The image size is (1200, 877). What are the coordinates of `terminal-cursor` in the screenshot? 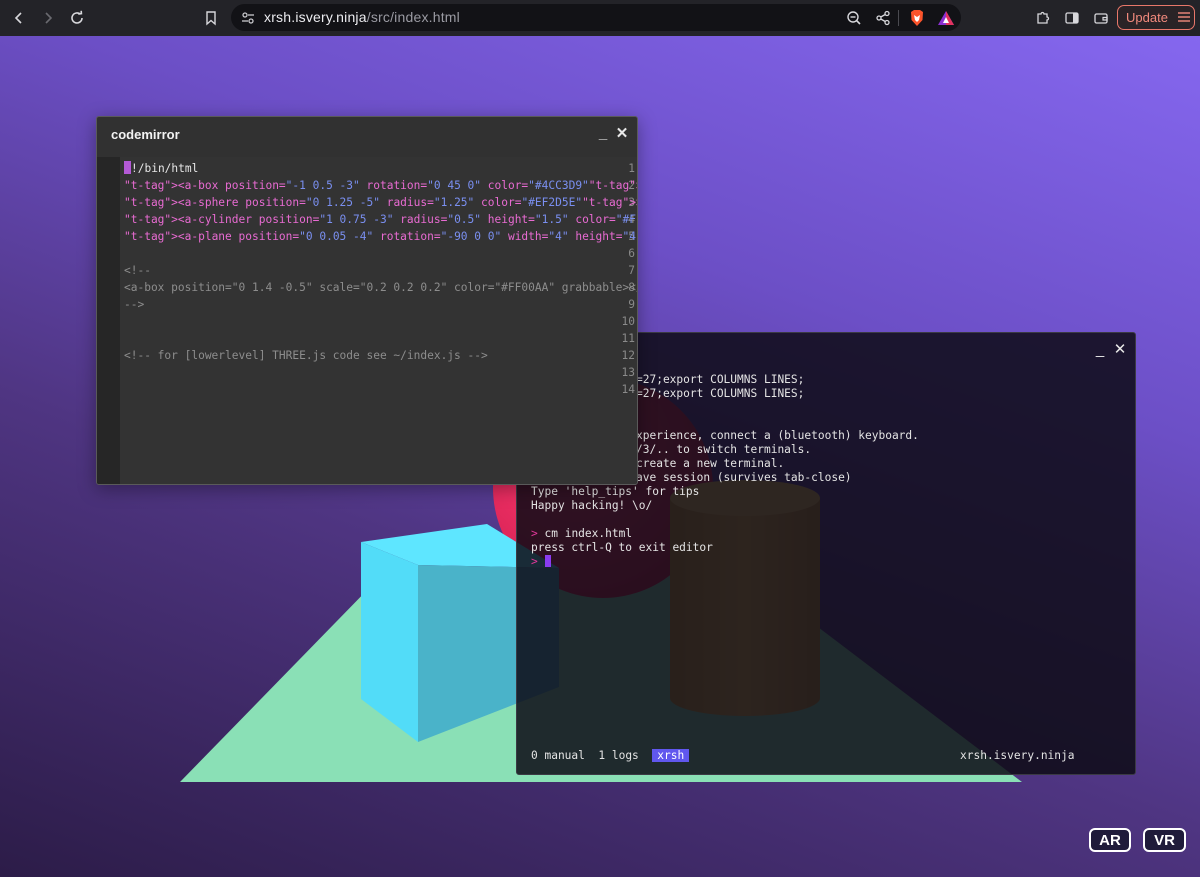 It's located at (547, 561).